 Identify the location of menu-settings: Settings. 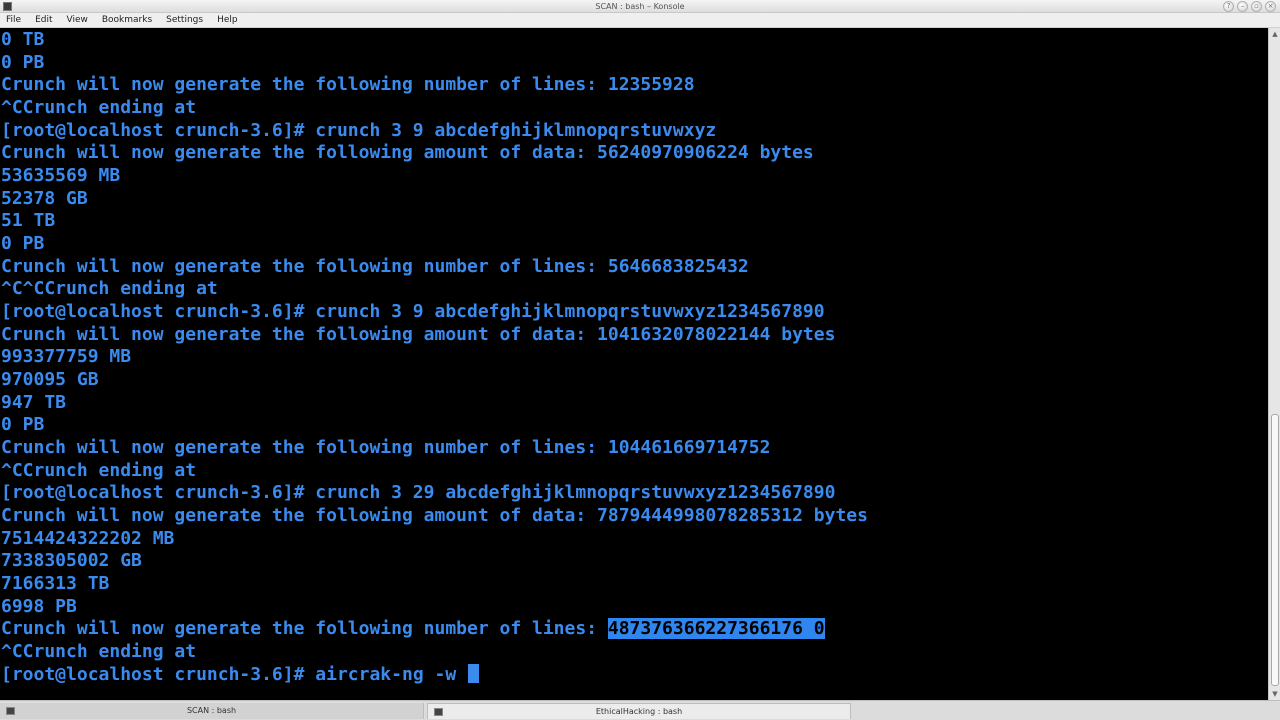
(184, 20).